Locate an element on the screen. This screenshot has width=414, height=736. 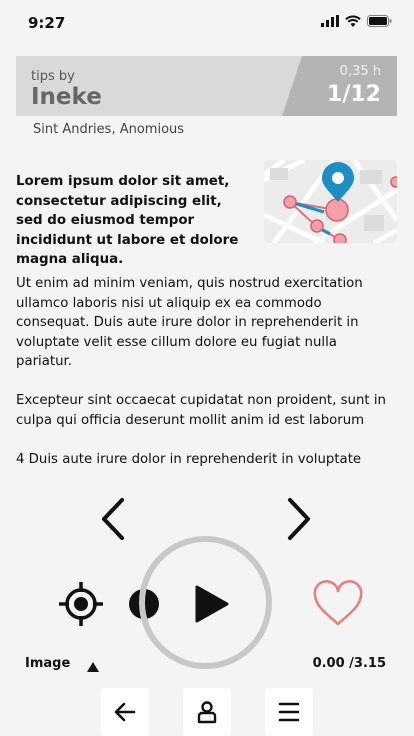
favorite-button is located at coordinates (338, 604).